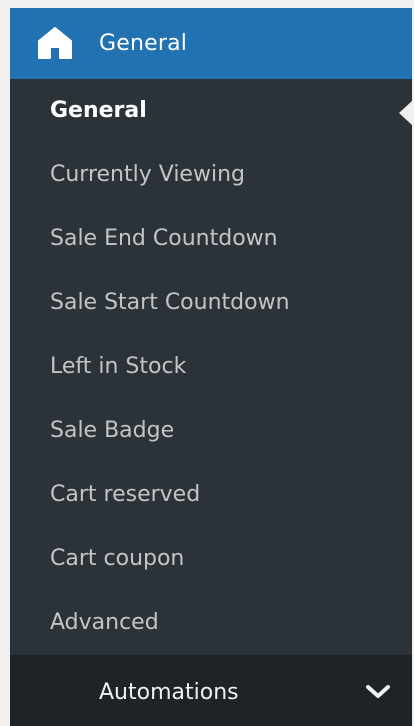 This screenshot has width=414, height=726. Describe the element at coordinates (378, 691) in the screenshot. I see `chevron-down-icon` at that location.